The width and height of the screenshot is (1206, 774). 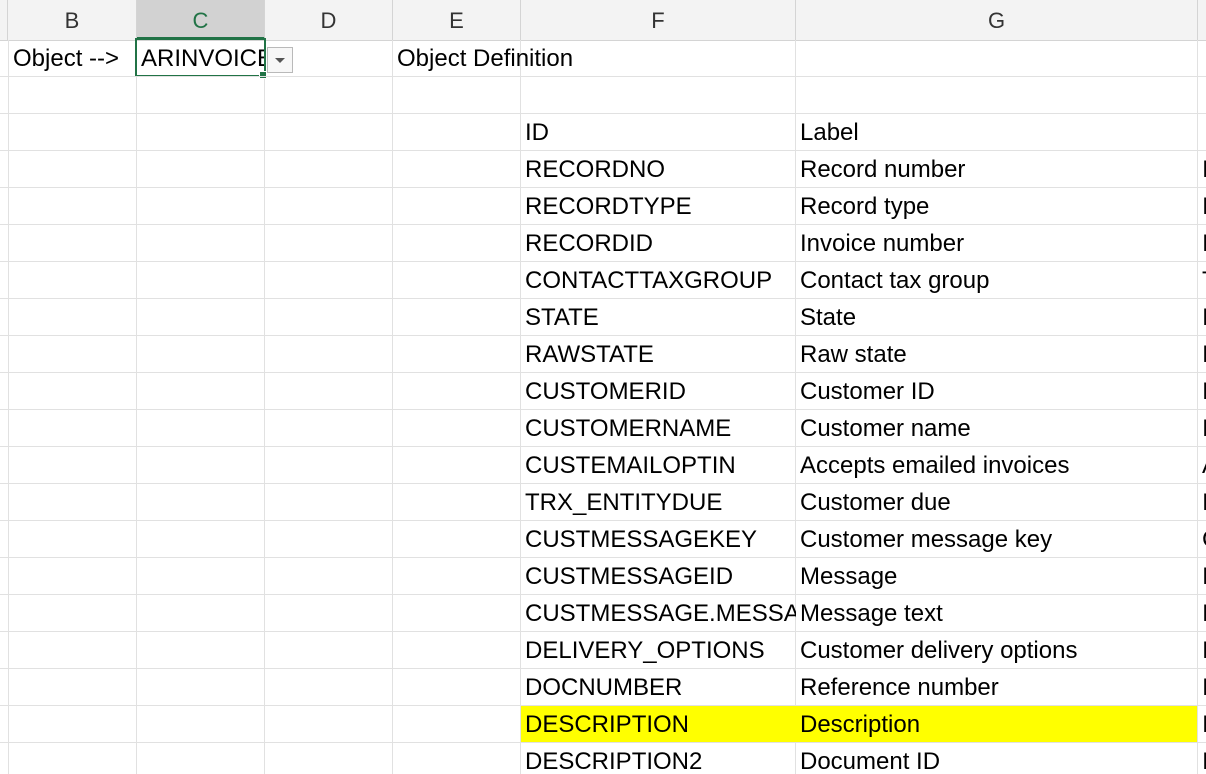 What do you see at coordinates (660, 577) in the screenshot?
I see `table-cell-id: CUSTMESSAGEID` at bounding box center [660, 577].